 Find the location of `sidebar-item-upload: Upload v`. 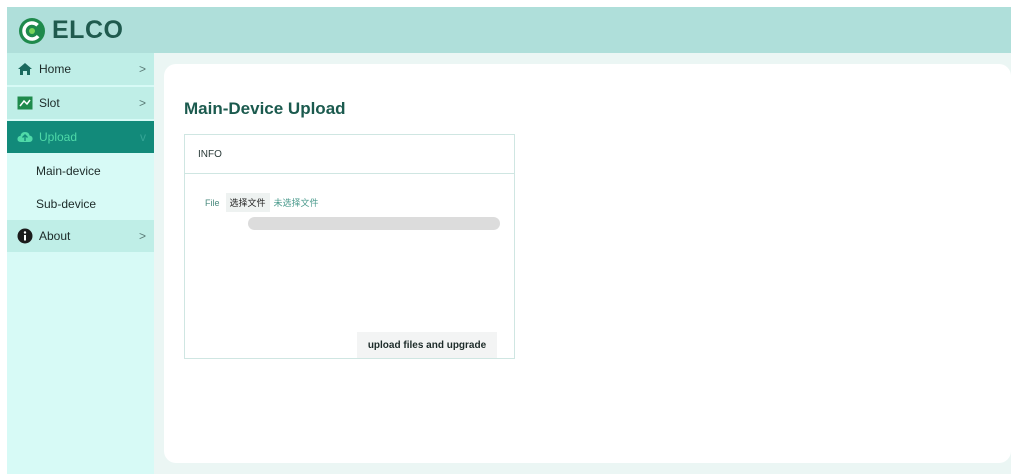

sidebar-item-upload: Upload v is located at coordinates (80, 137).